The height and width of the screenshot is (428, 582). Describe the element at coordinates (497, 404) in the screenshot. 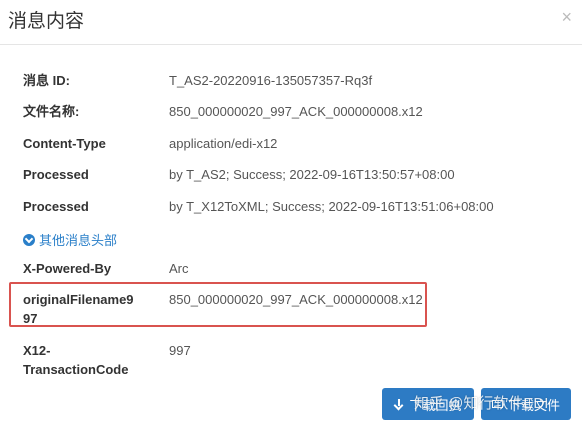

I see `envelope-icon` at that location.